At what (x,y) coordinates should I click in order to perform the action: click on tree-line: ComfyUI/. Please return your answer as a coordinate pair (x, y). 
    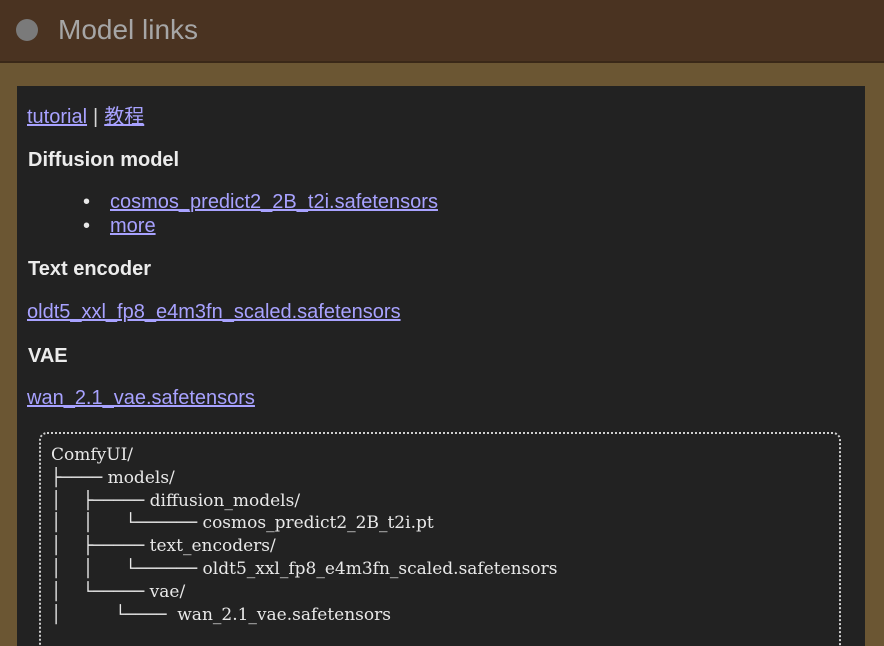
    Looking at the image, I should click on (92, 455).